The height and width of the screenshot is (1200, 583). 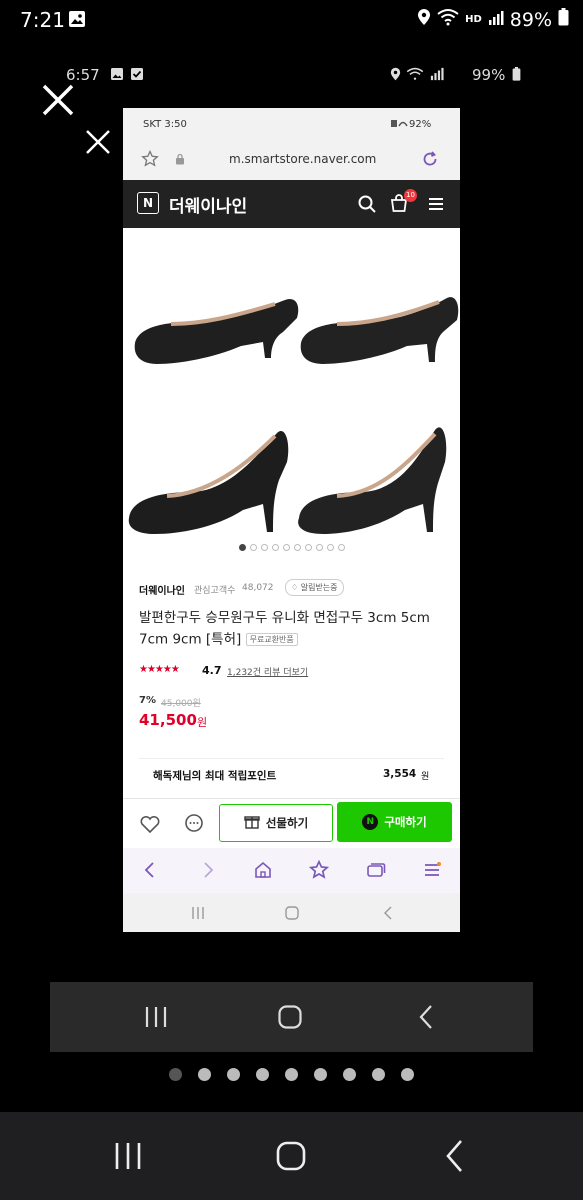 I want to click on store-name: 더웨이나인, so click(x=162, y=589).